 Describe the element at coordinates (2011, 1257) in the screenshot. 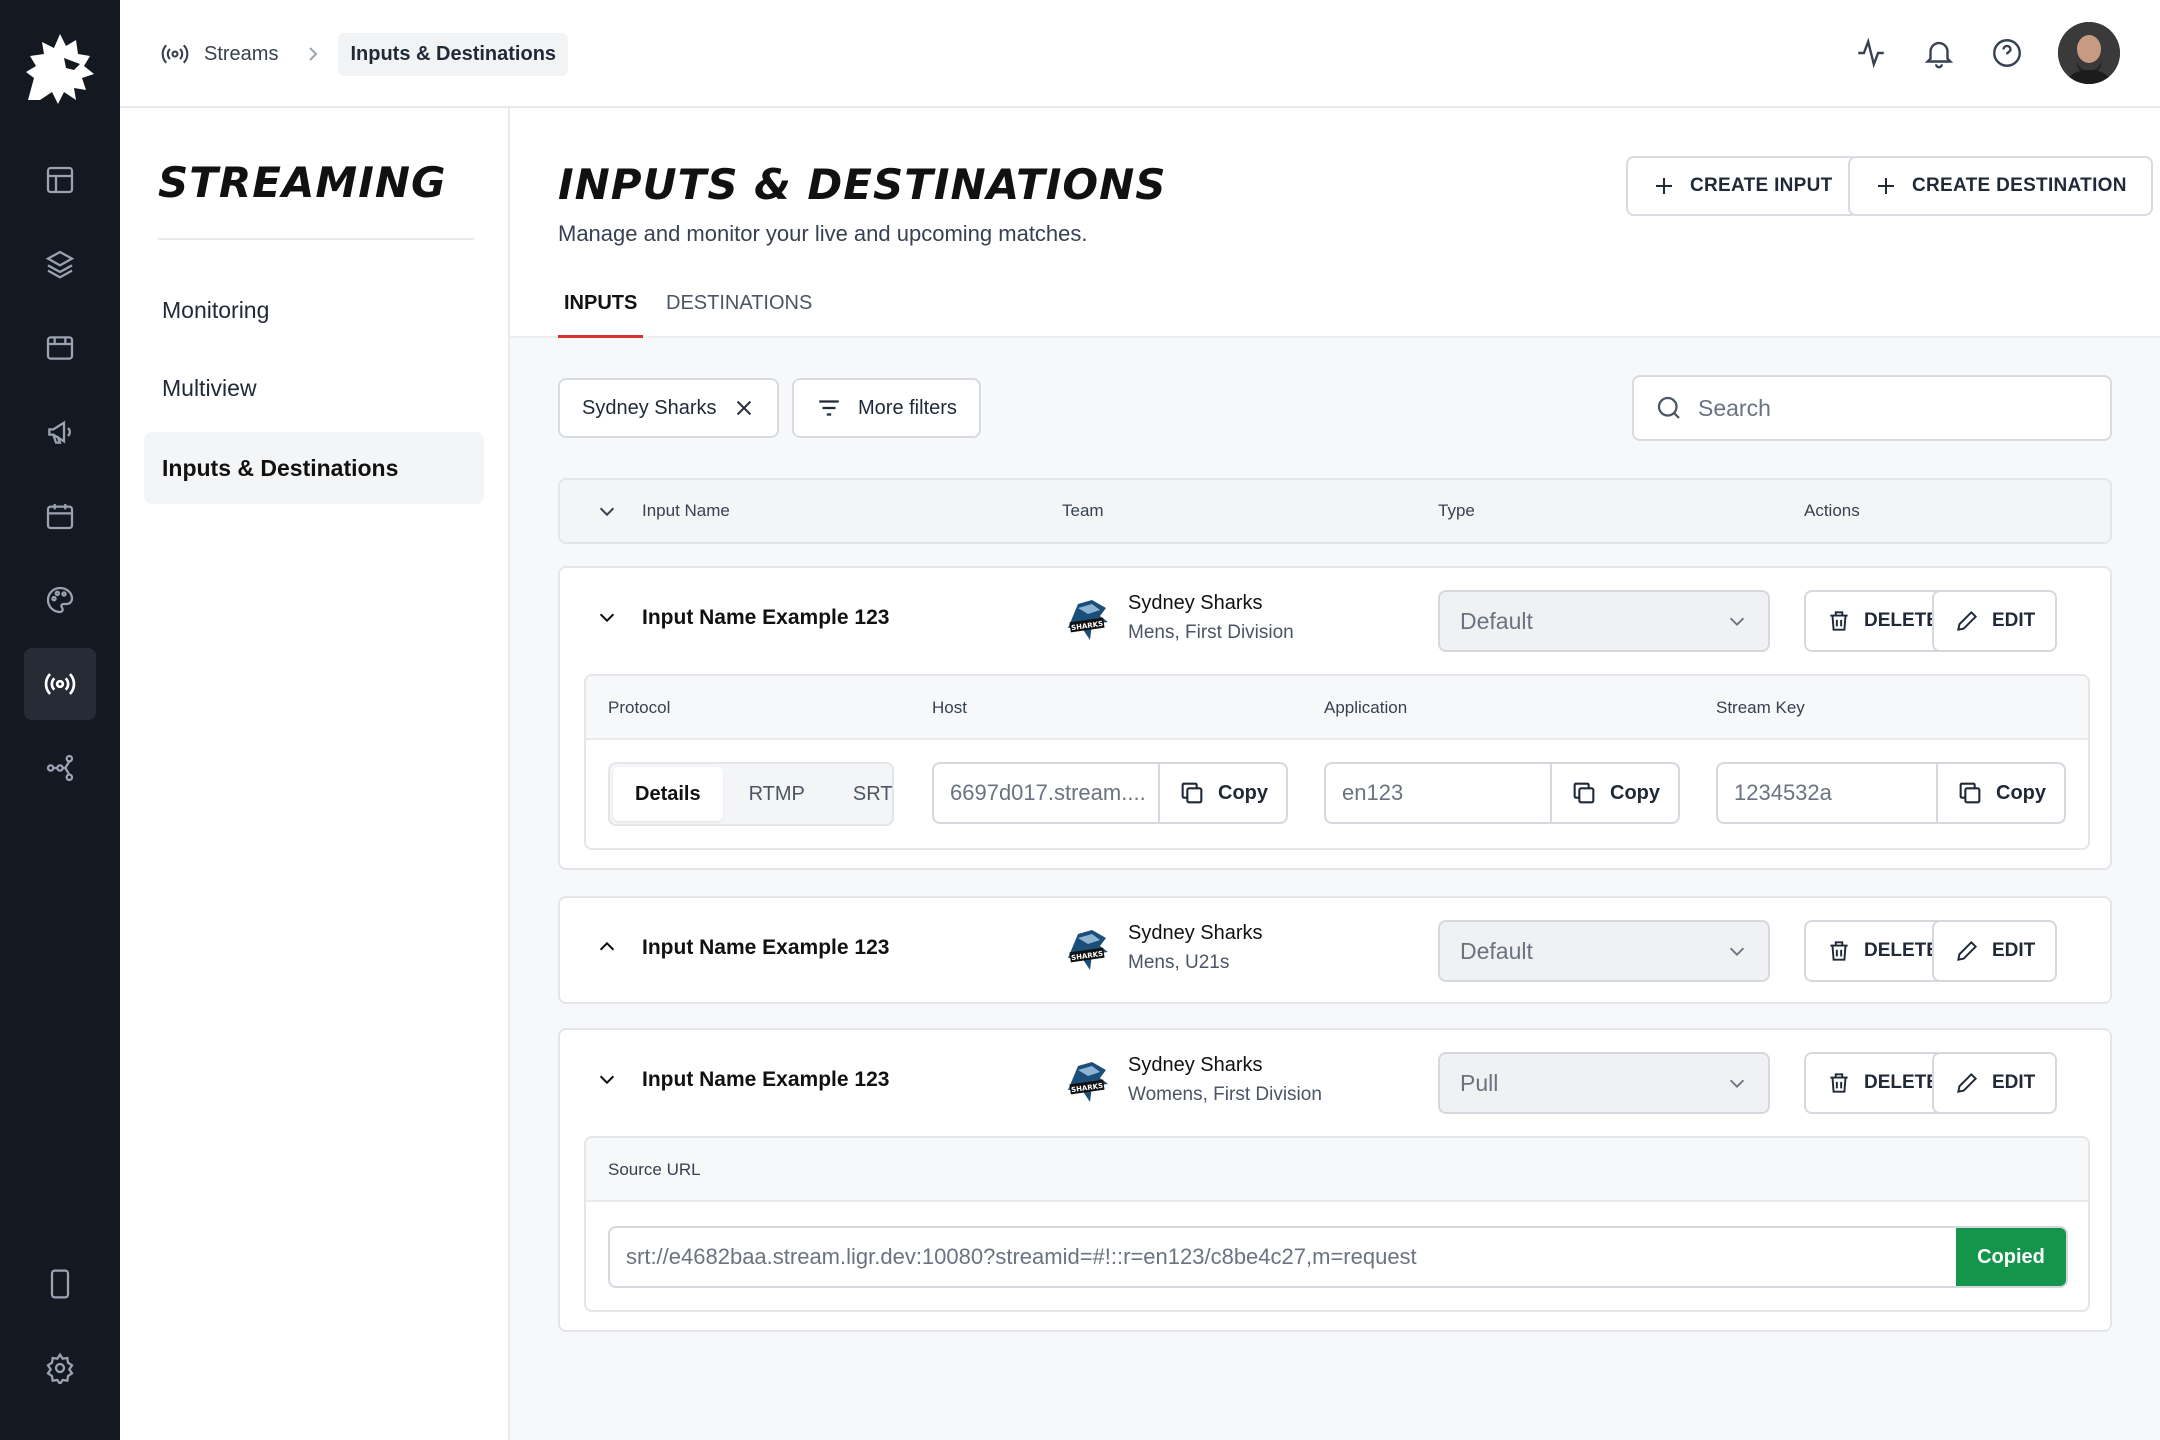

I see `copied-button: Copied` at that location.